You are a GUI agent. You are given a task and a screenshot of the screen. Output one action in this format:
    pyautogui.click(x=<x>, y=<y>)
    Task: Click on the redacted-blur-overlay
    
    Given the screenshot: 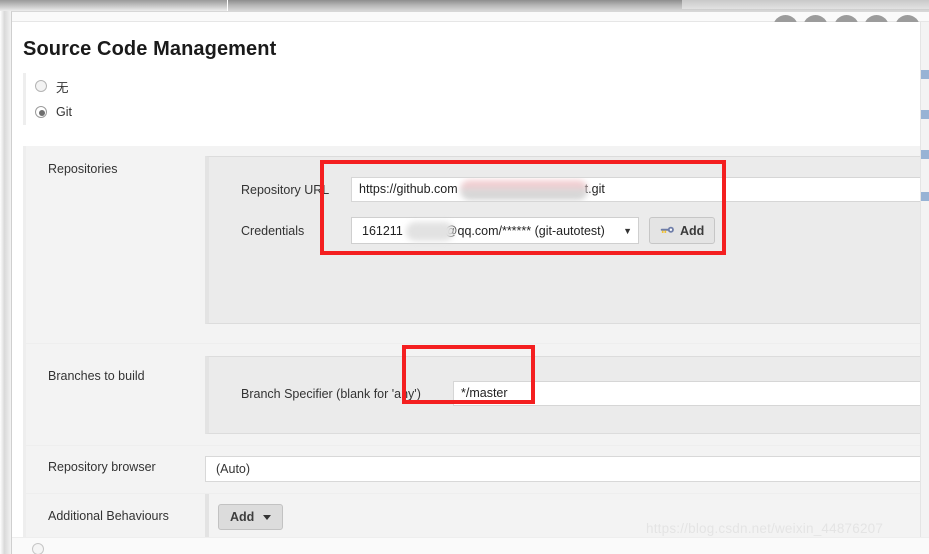 What is the action you would take?
    pyautogui.click(x=524, y=190)
    